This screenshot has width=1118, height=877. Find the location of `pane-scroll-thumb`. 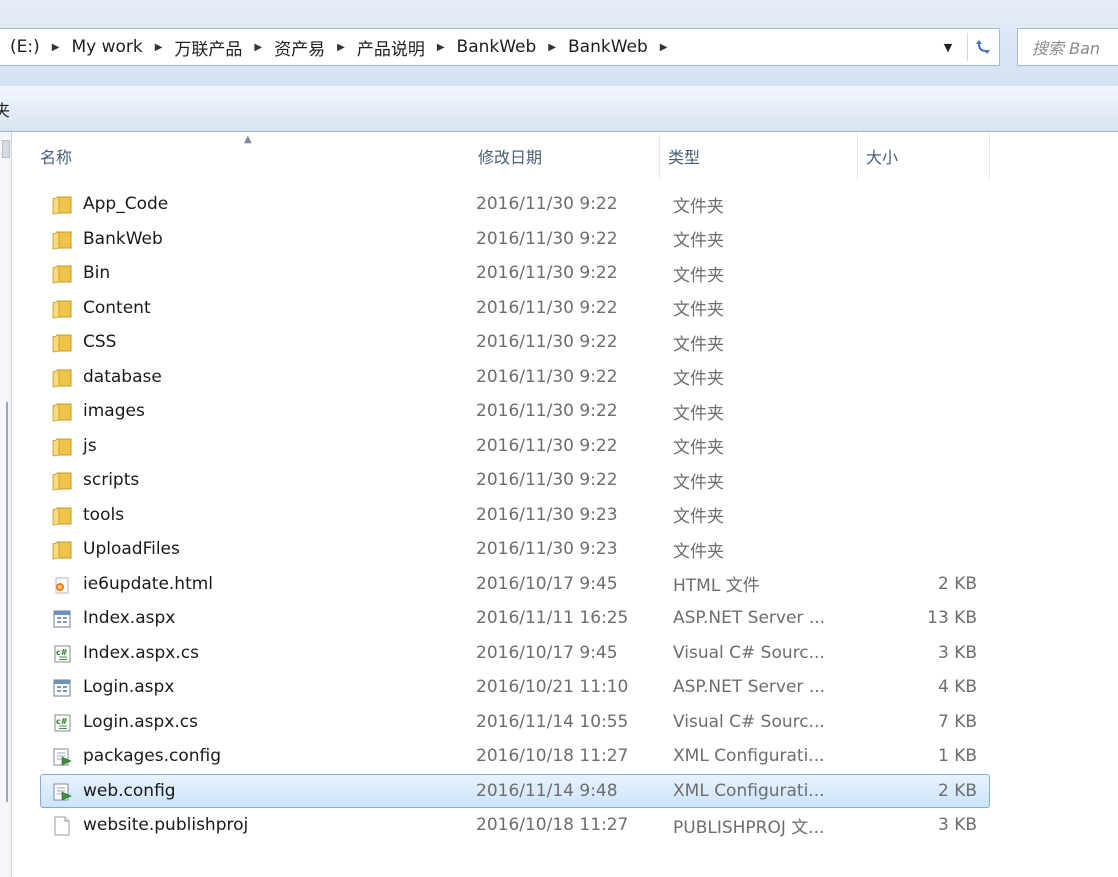

pane-scroll-thumb is located at coordinates (6, 149).